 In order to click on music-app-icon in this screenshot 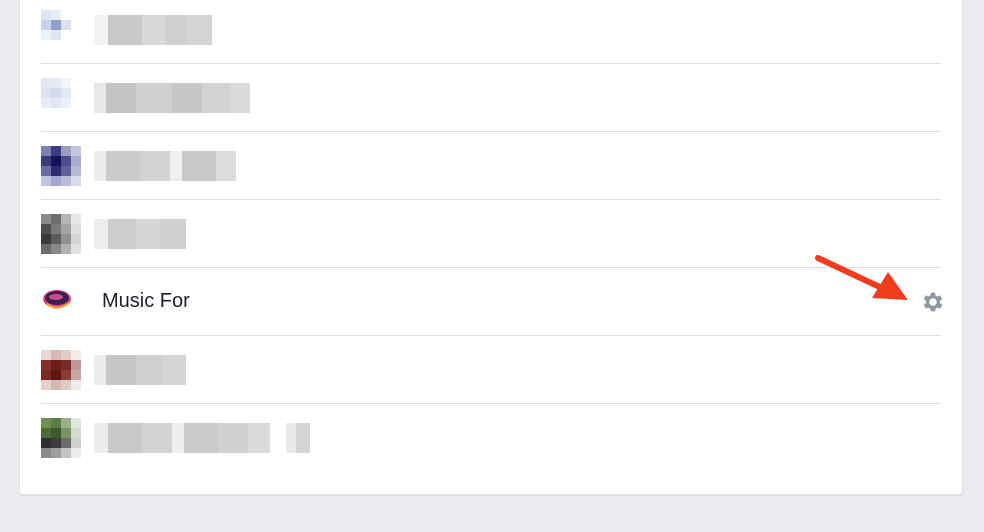, I will do `click(61, 302)`.